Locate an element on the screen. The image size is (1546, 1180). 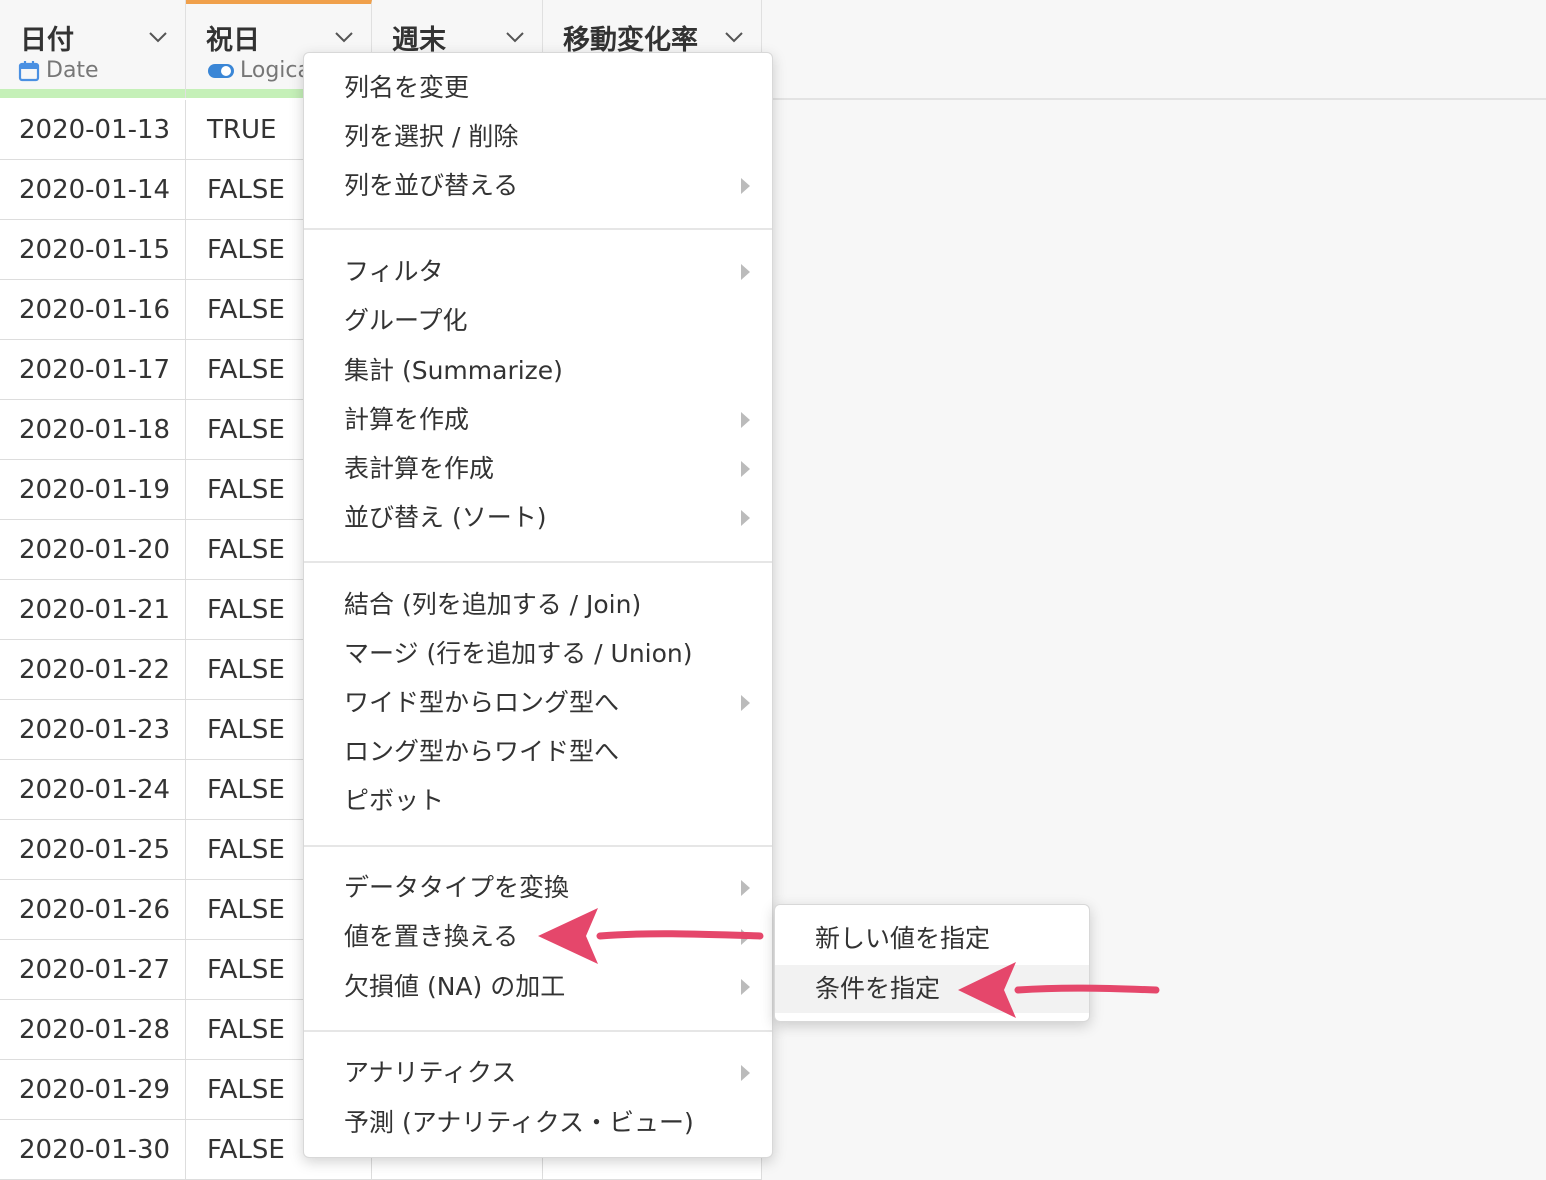
date-cell: 2020-01-25 is located at coordinates (93, 850).